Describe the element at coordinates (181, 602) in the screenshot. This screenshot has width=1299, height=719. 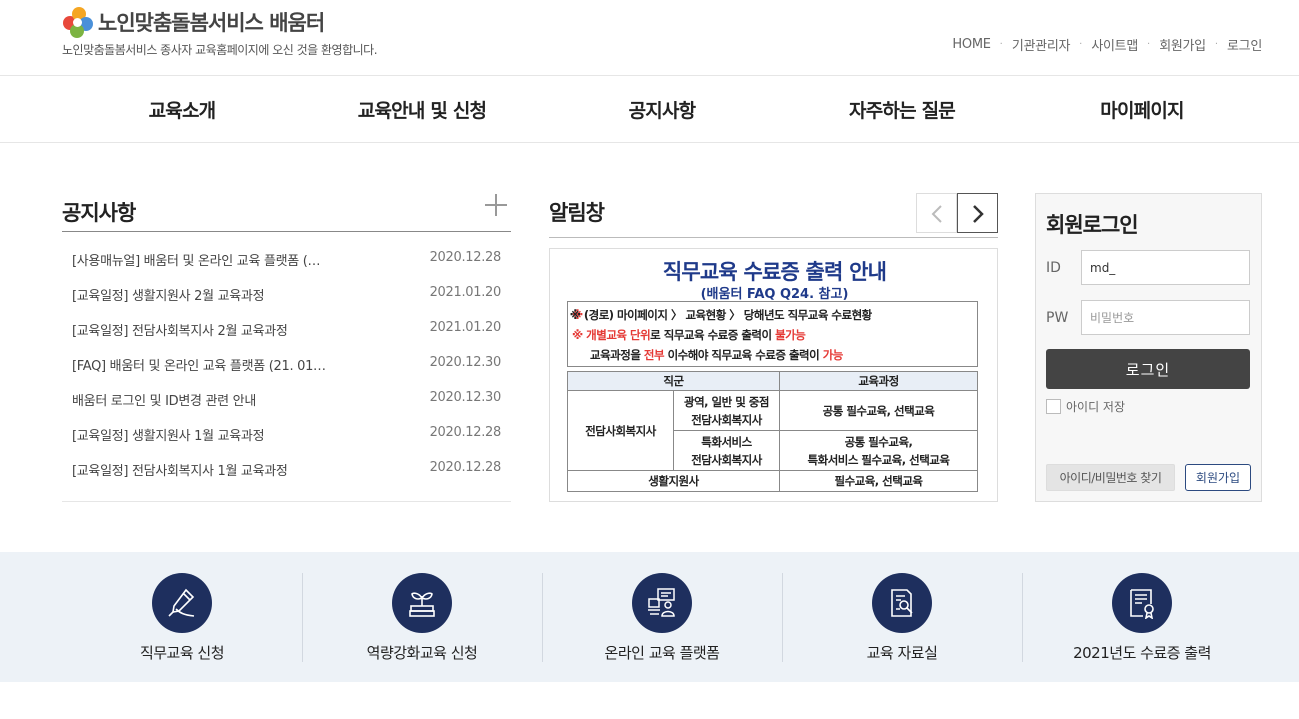
I see `pen-icon` at that location.